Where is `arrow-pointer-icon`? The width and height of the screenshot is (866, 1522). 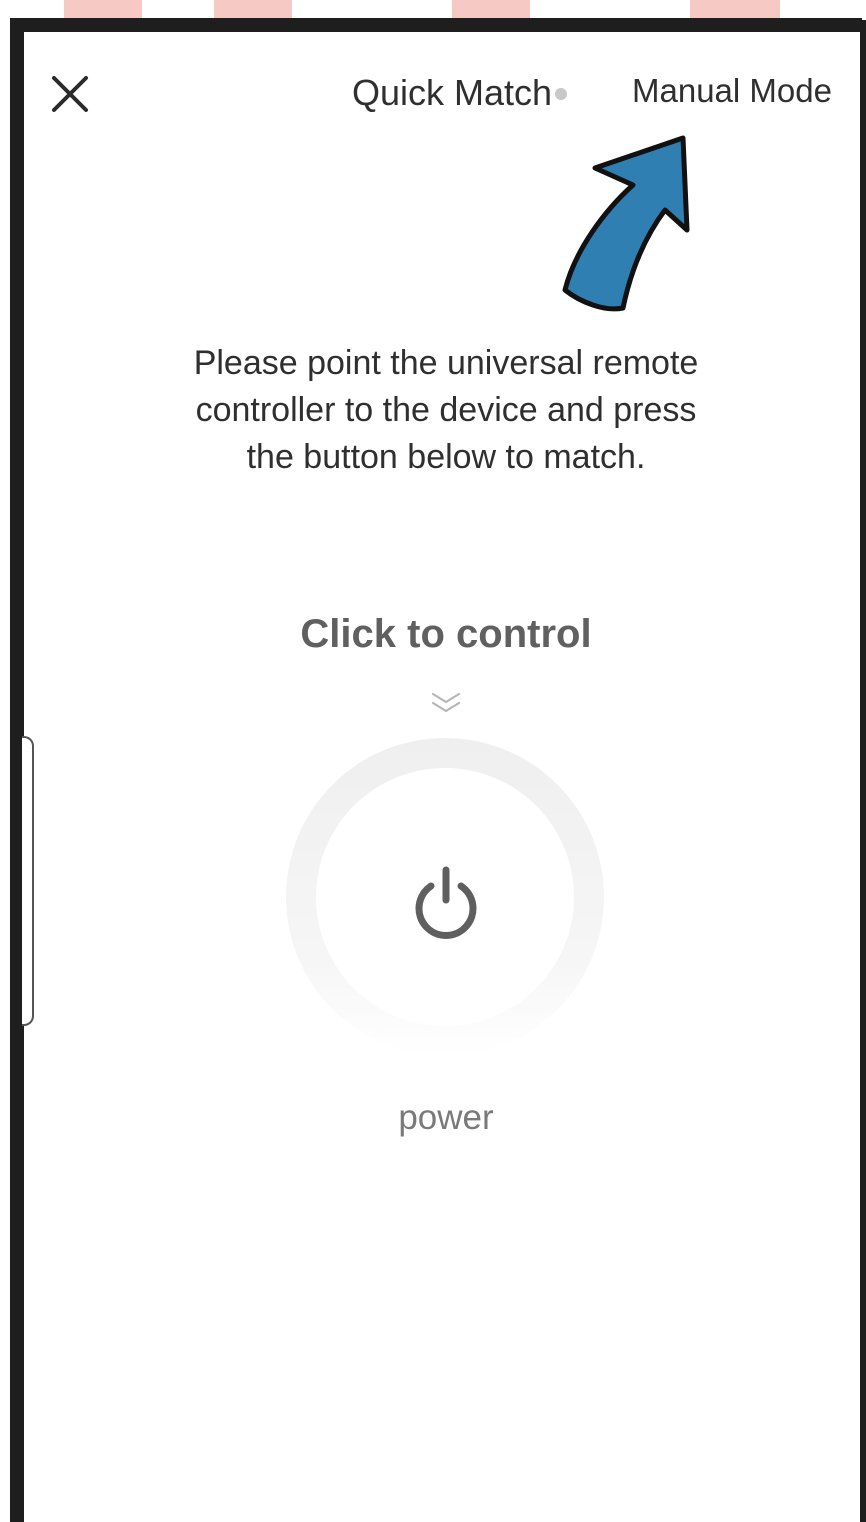
arrow-pointer-icon is located at coordinates (626, 223).